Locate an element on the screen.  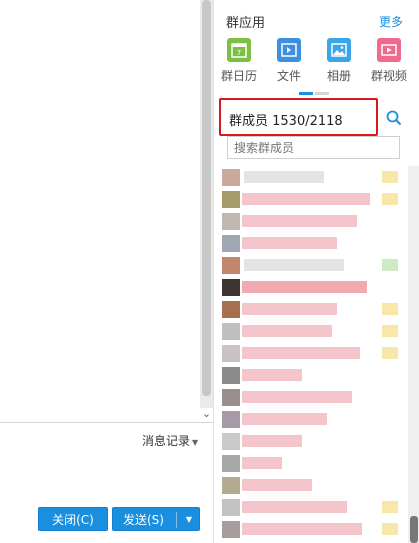
member-count-header: 群成员 1530/2118 is located at coordinates (298, 117).